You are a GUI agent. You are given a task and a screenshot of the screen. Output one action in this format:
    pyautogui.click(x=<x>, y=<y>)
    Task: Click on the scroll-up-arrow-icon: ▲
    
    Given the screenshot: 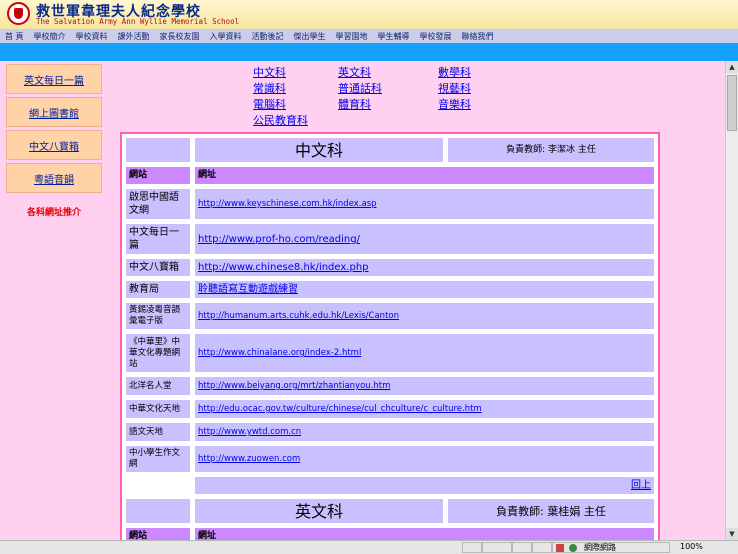 What is the action you would take?
    pyautogui.click(x=732, y=67)
    